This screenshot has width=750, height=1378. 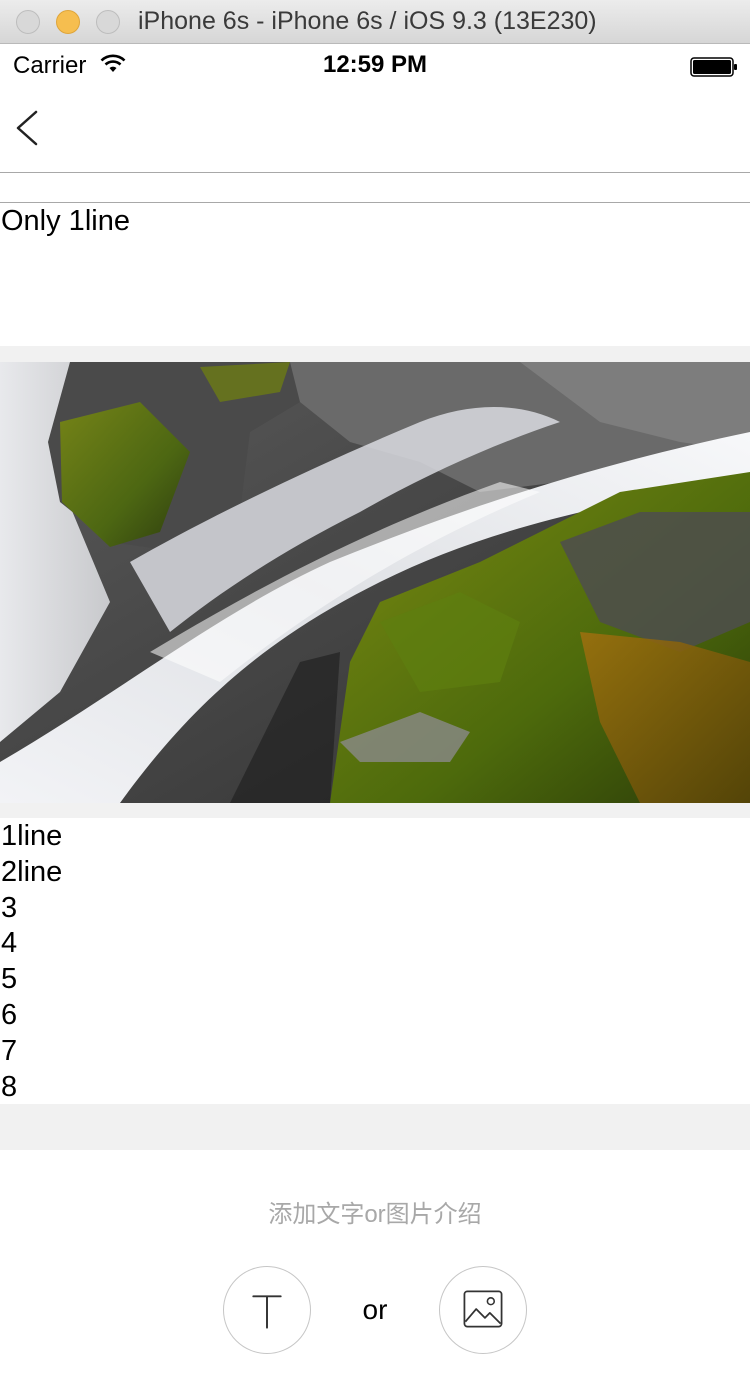 I want to click on add-text-button, so click(x=267, y=1310).